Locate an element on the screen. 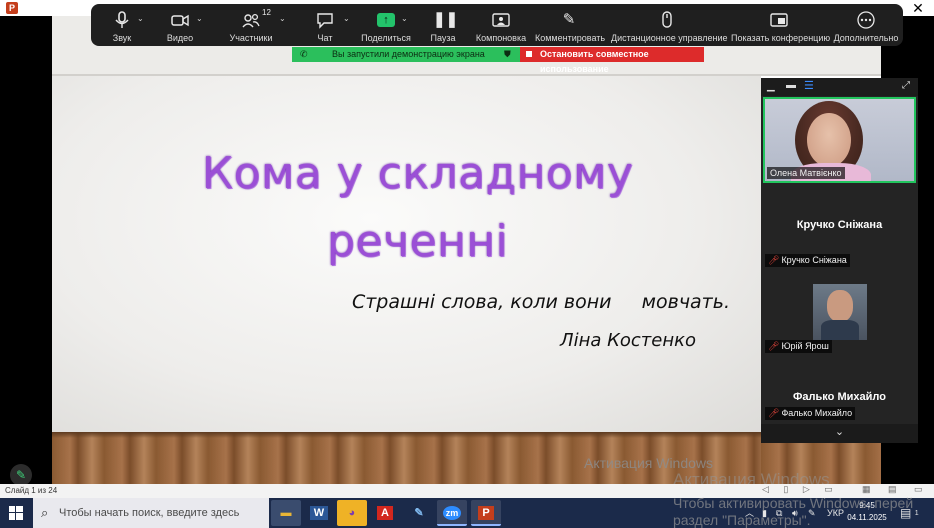  search-placeholder: Чтобы начать поиск, введите здесь запрос is located at coordinates (149, 513).